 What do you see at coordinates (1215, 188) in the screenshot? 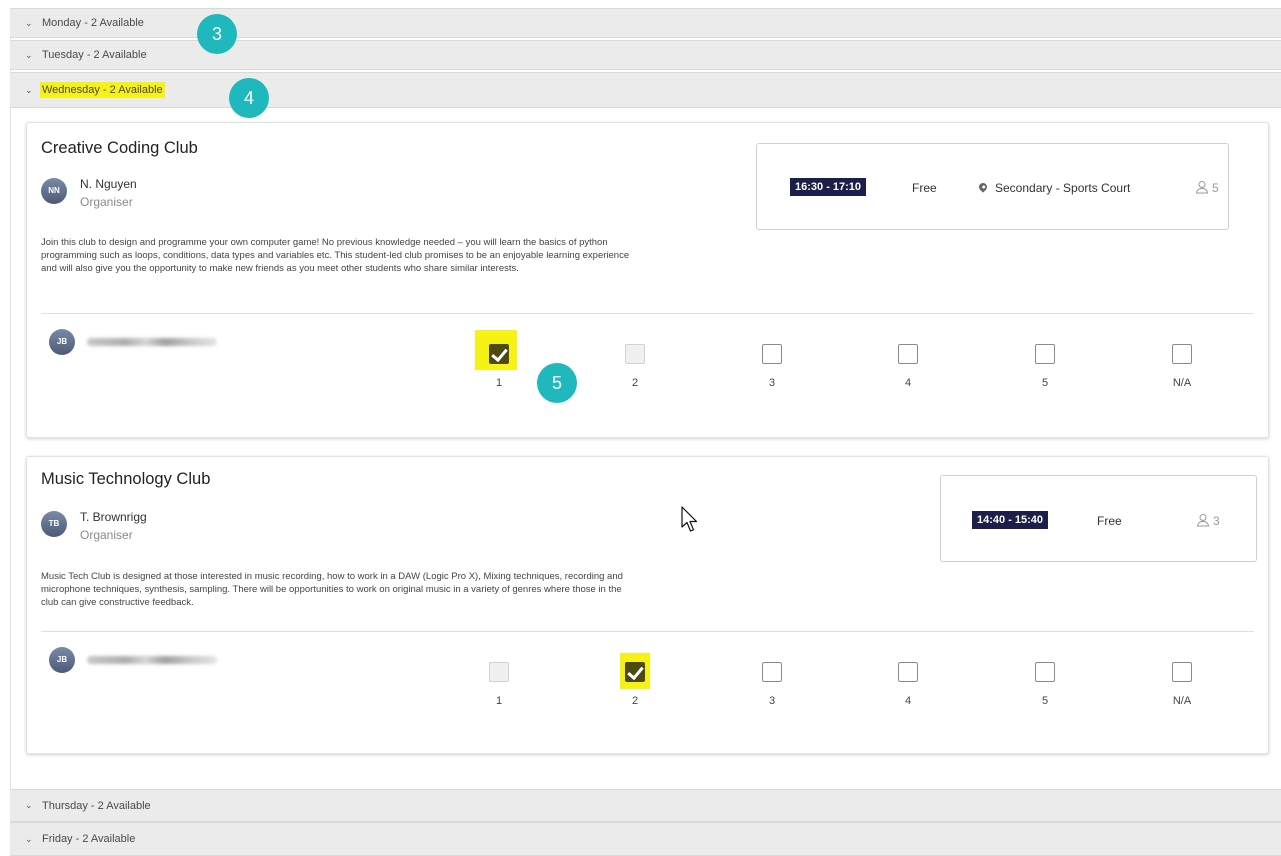
I see `capacity-count: 5` at bounding box center [1215, 188].